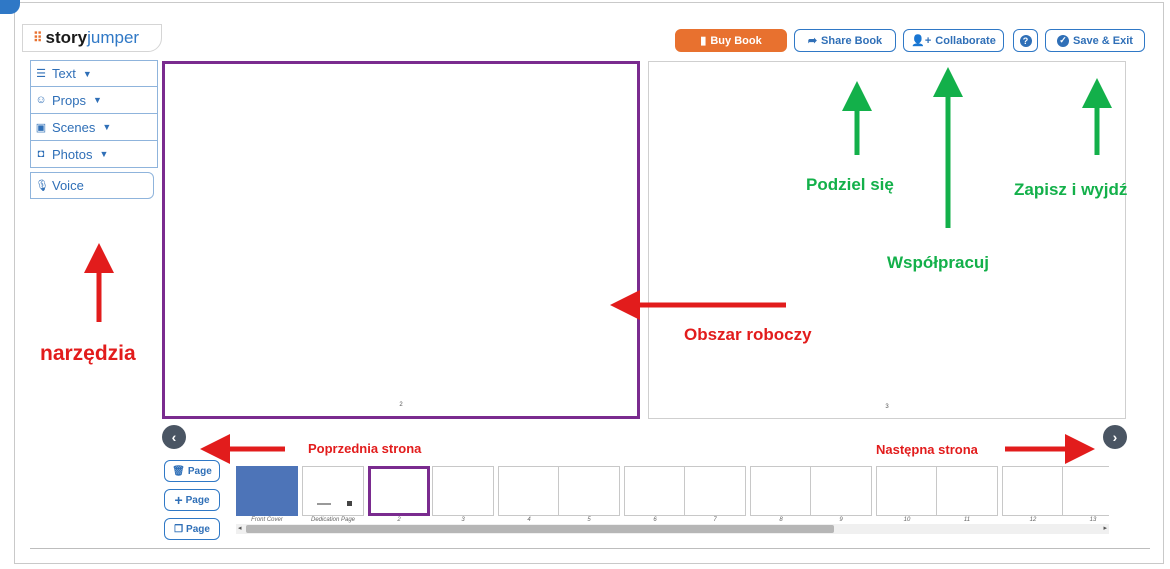 Image resolution: width=1170 pixels, height=569 pixels. I want to click on annotation-save: Zapisz i wyjdź, so click(1071, 189).